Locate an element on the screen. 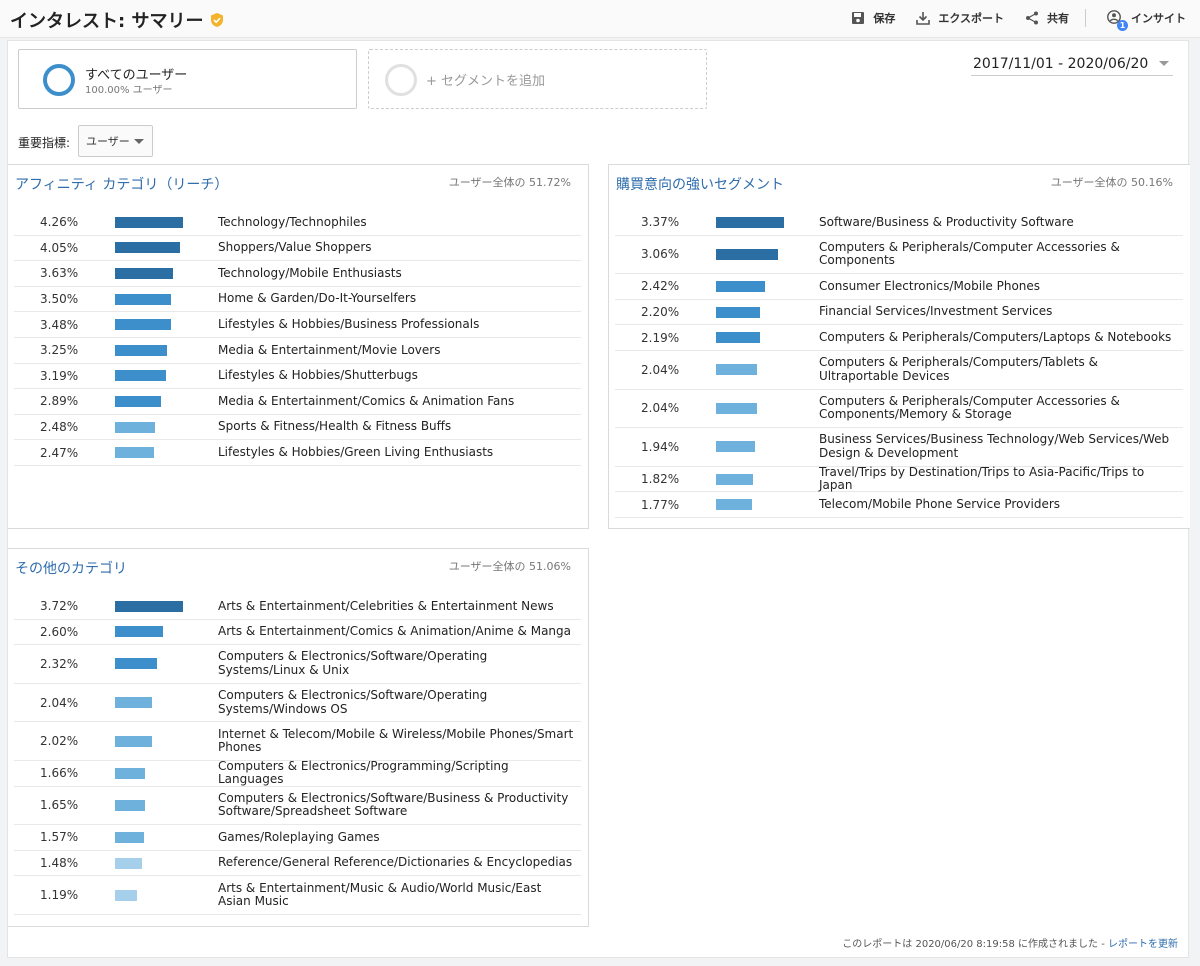 This screenshot has width=1200, height=966. row-percent: 3.19% is located at coordinates (59, 375).